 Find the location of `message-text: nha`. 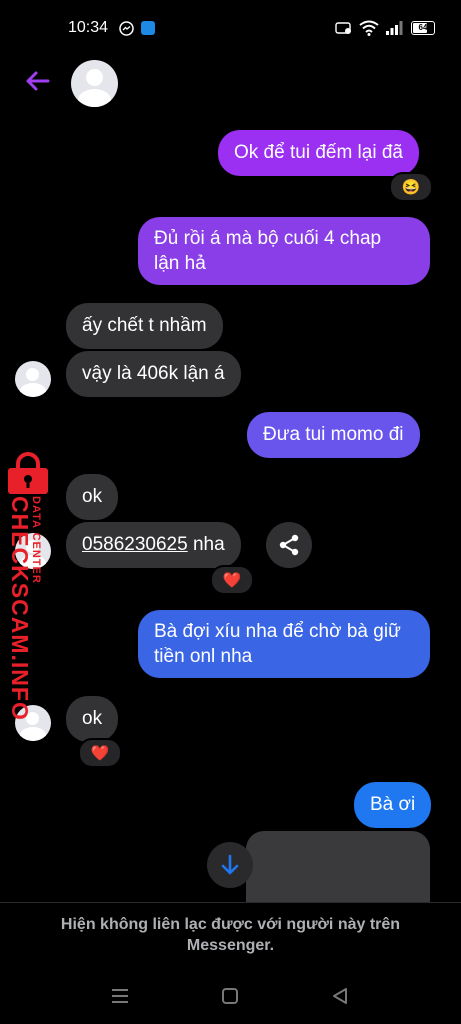

message-text: nha is located at coordinates (206, 544).